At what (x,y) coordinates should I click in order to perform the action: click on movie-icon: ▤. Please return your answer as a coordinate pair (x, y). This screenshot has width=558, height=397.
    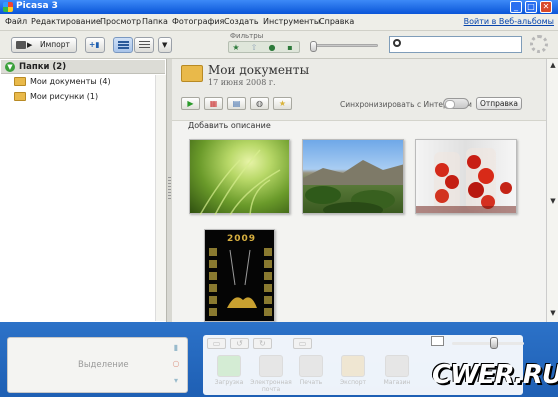
    Looking at the image, I should click on (236, 103).